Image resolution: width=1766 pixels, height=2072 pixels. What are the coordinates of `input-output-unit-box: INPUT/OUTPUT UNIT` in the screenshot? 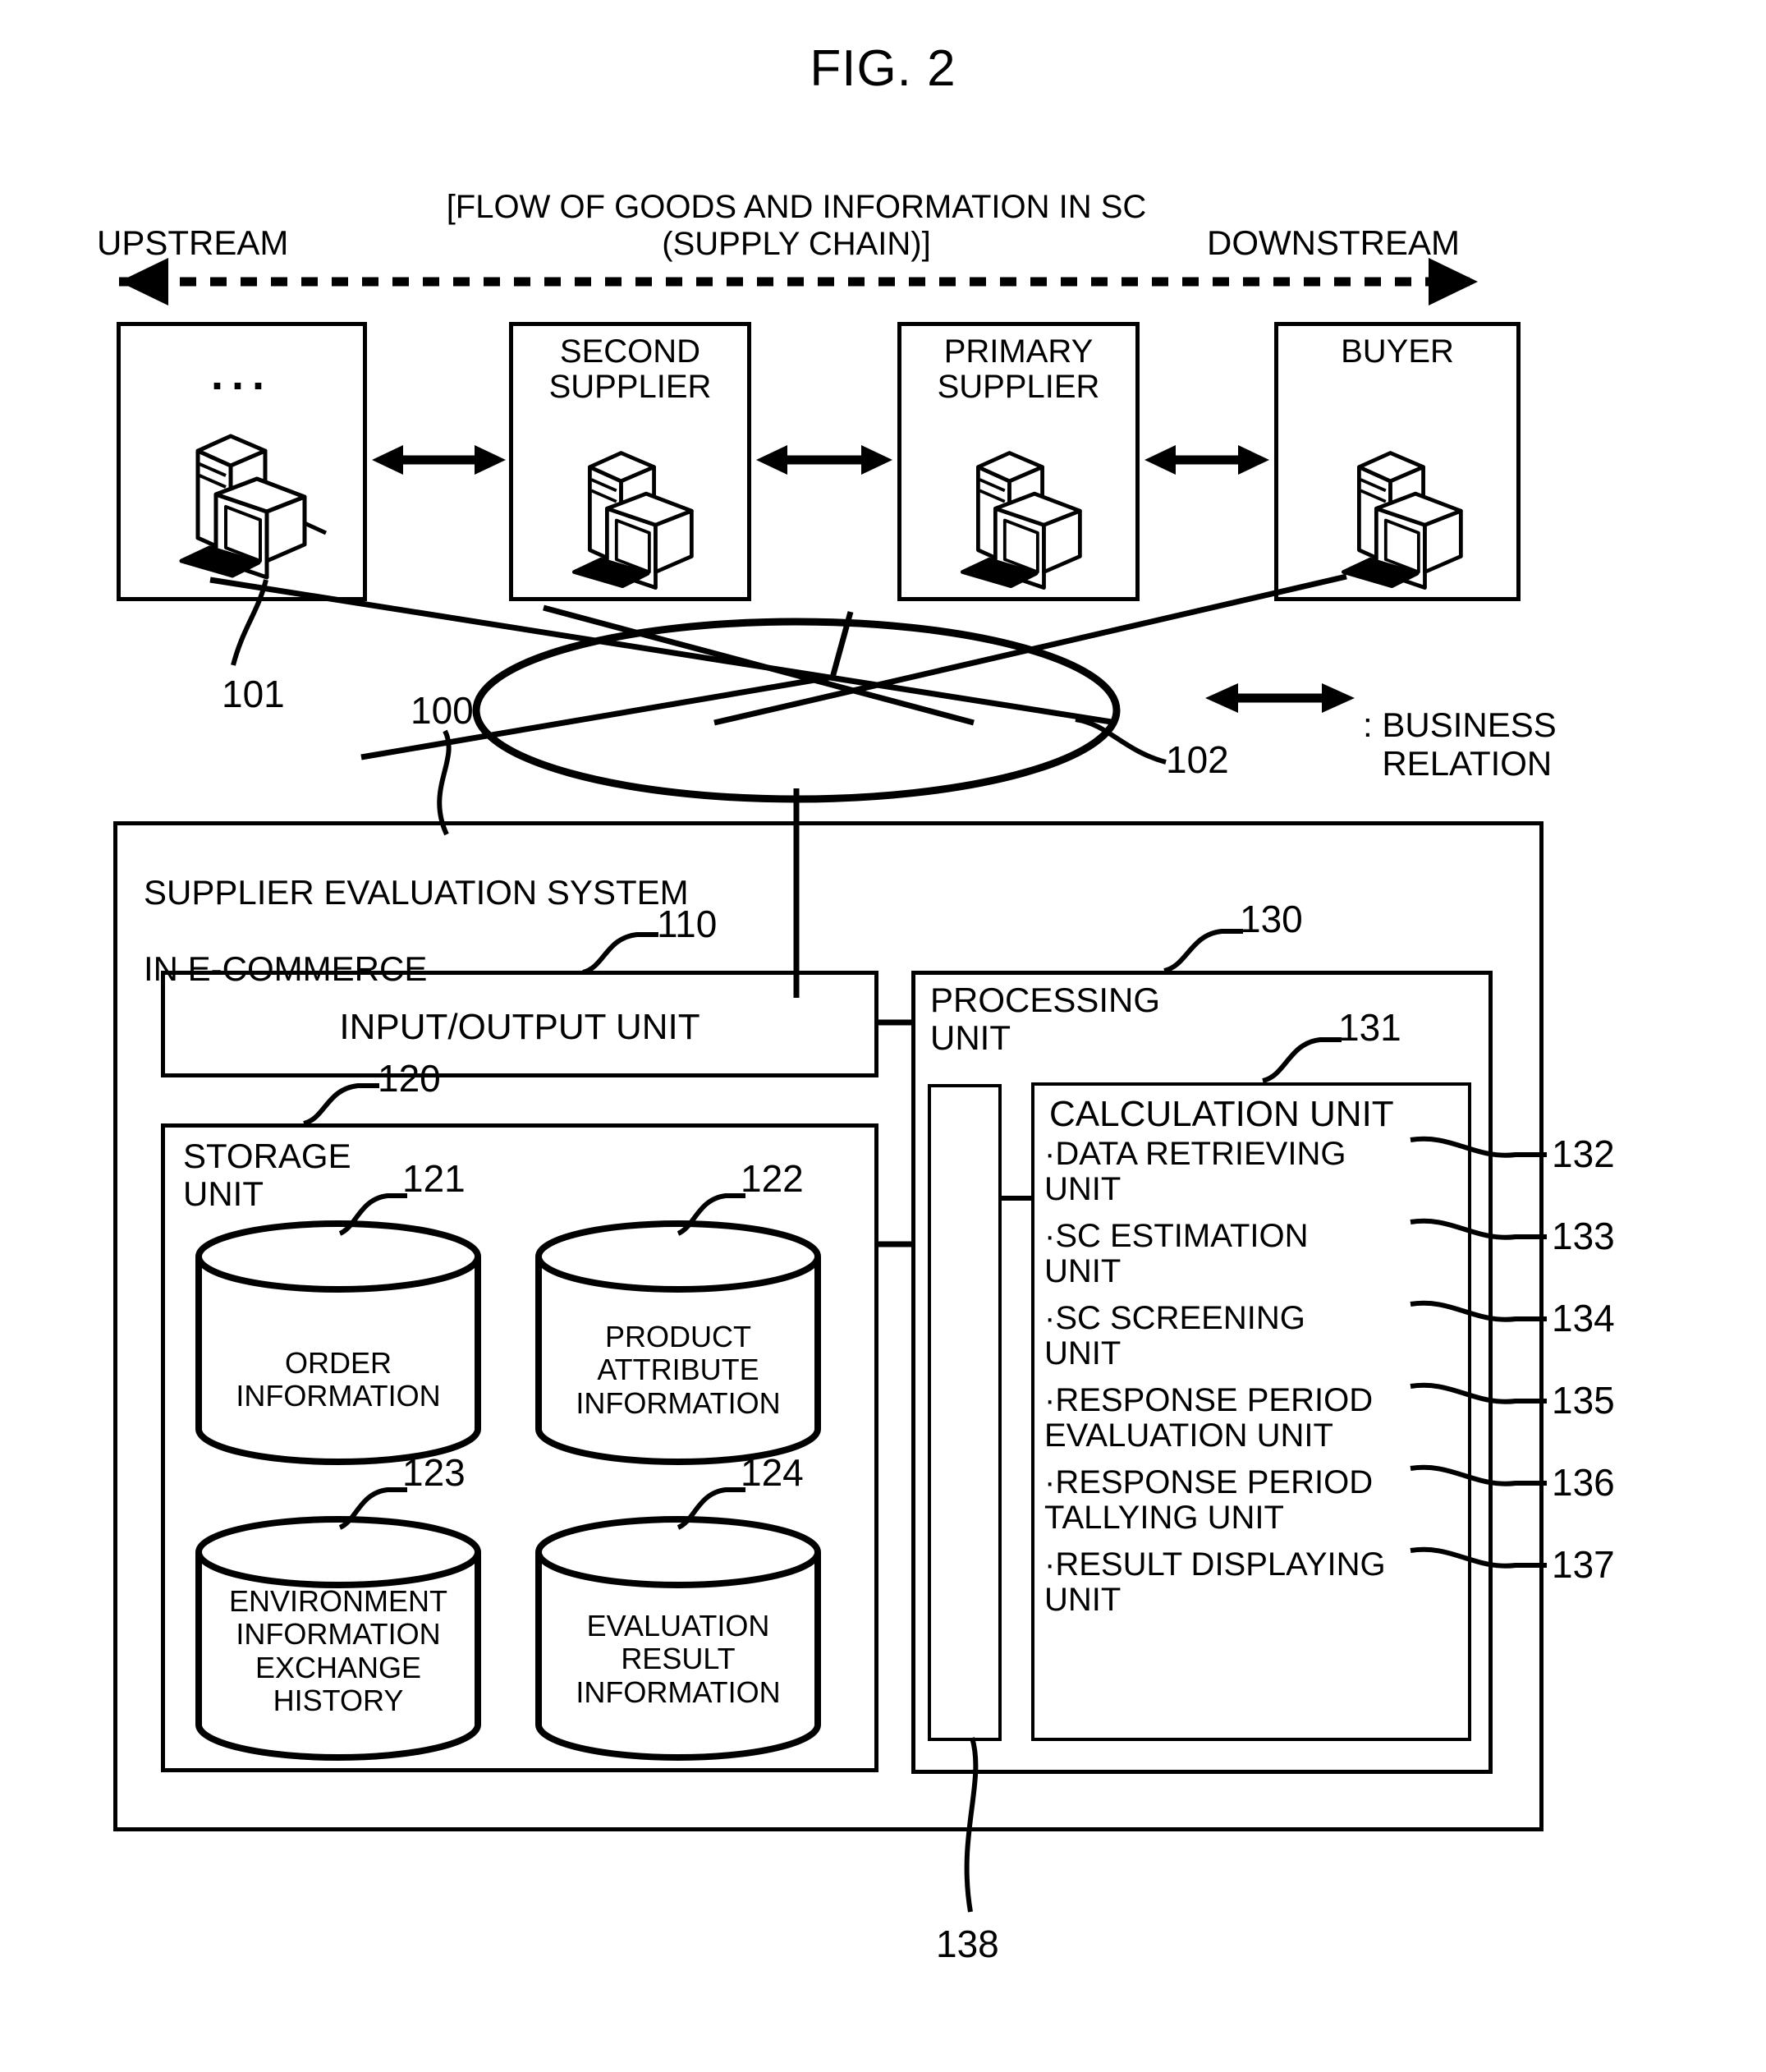 It's located at (519, 1024).